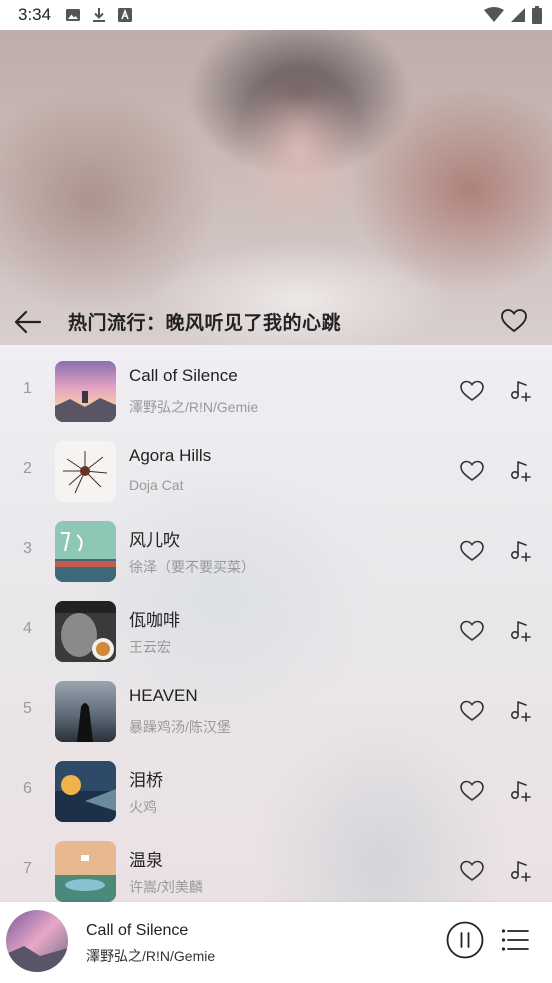  What do you see at coordinates (27, 788) in the screenshot?
I see `song-index: 6` at bounding box center [27, 788].